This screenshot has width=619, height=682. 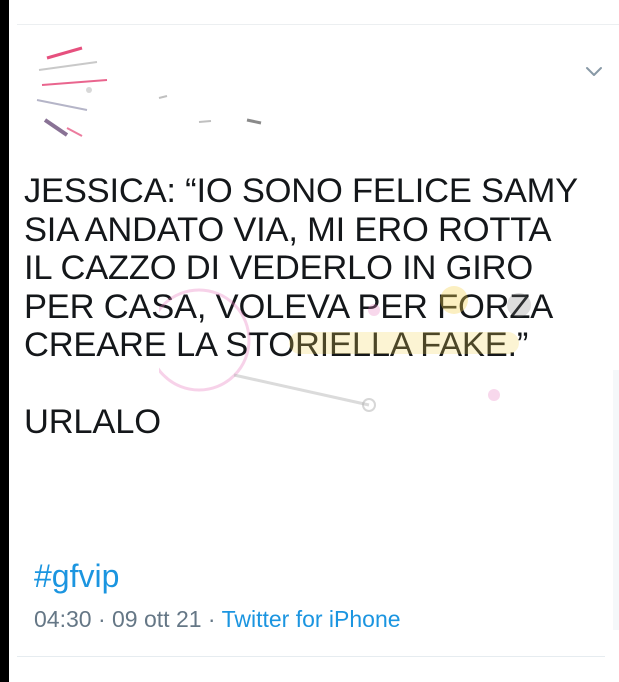 What do you see at coordinates (63, 619) in the screenshot?
I see `tweet-time: 04:30` at bounding box center [63, 619].